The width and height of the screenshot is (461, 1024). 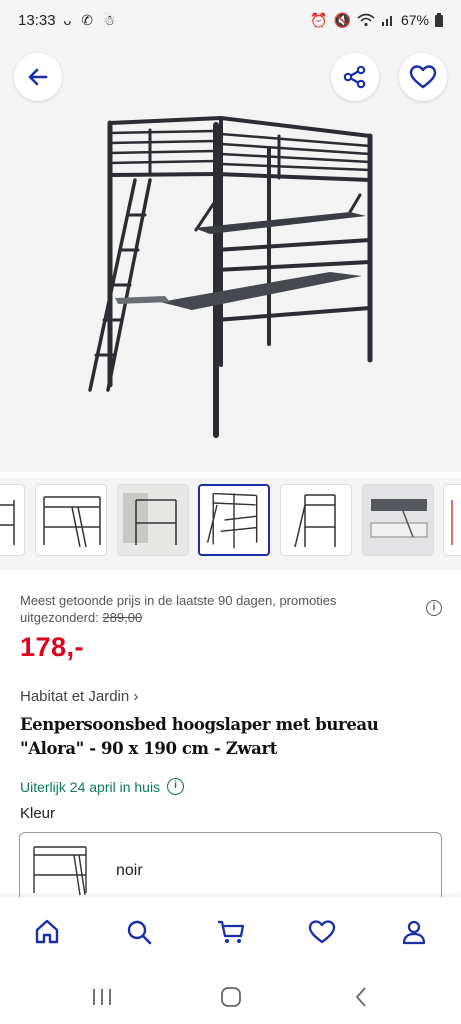 I want to click on cart-icon, so click(x=231, y=931).